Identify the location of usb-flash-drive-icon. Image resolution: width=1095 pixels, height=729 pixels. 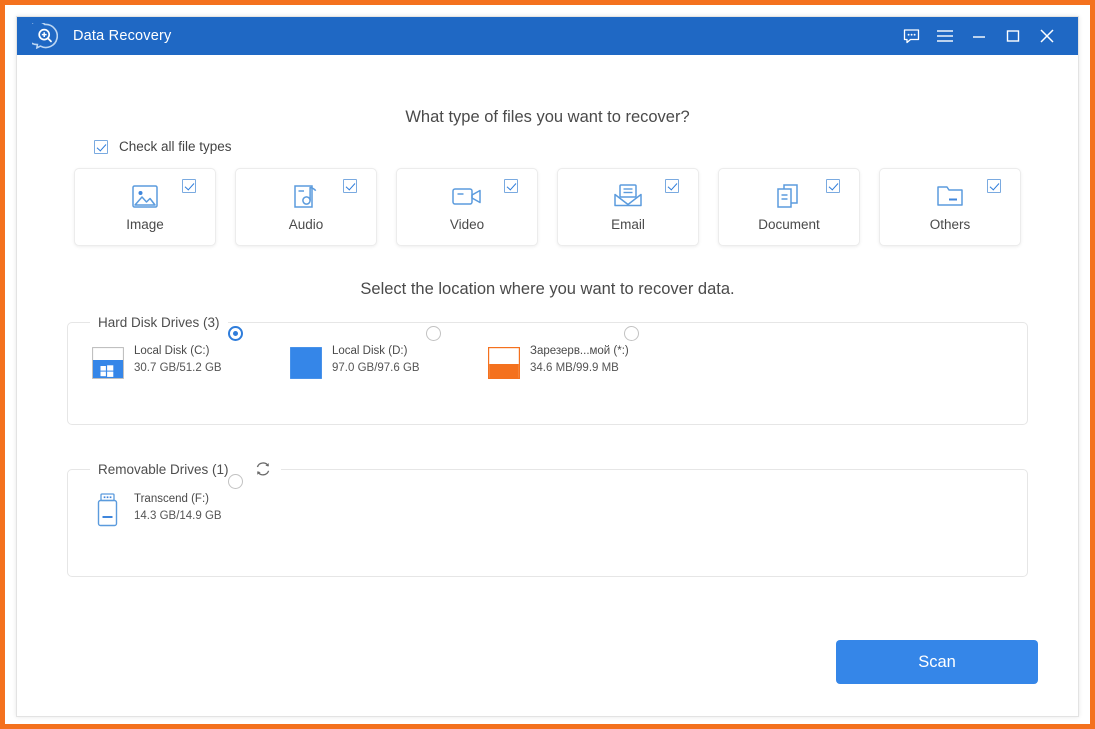
(108, 511).